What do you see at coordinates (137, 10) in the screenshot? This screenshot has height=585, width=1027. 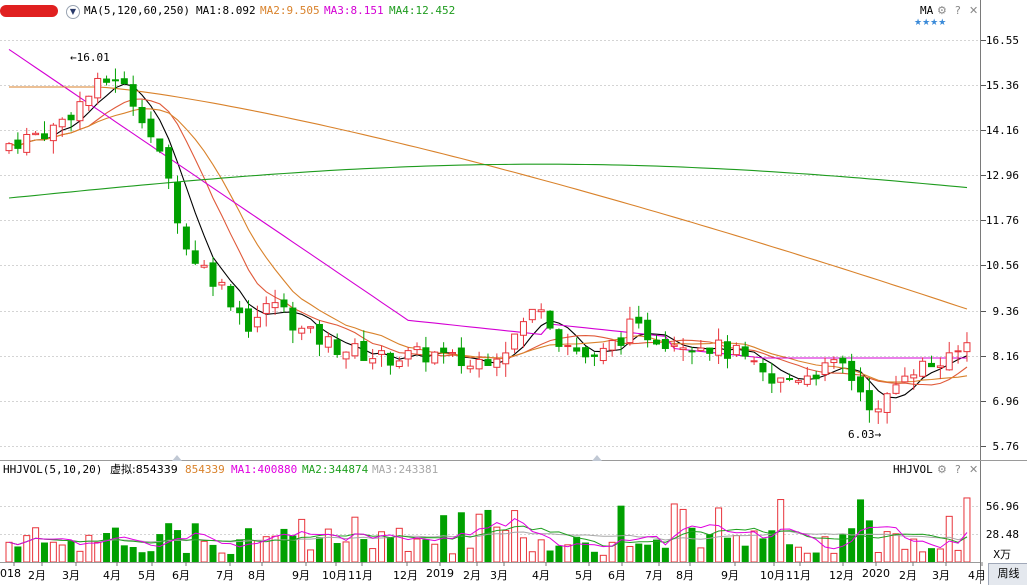 I see `ma-indicator-name: MA(5,120,60,250)` at bounding box center [137, 10].